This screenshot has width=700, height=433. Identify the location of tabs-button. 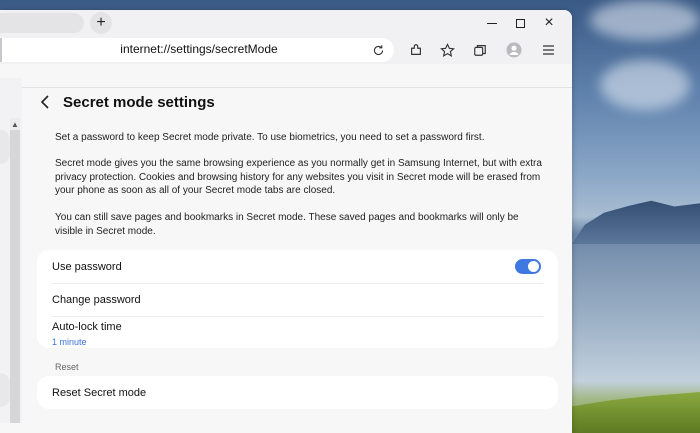
(480, 50).